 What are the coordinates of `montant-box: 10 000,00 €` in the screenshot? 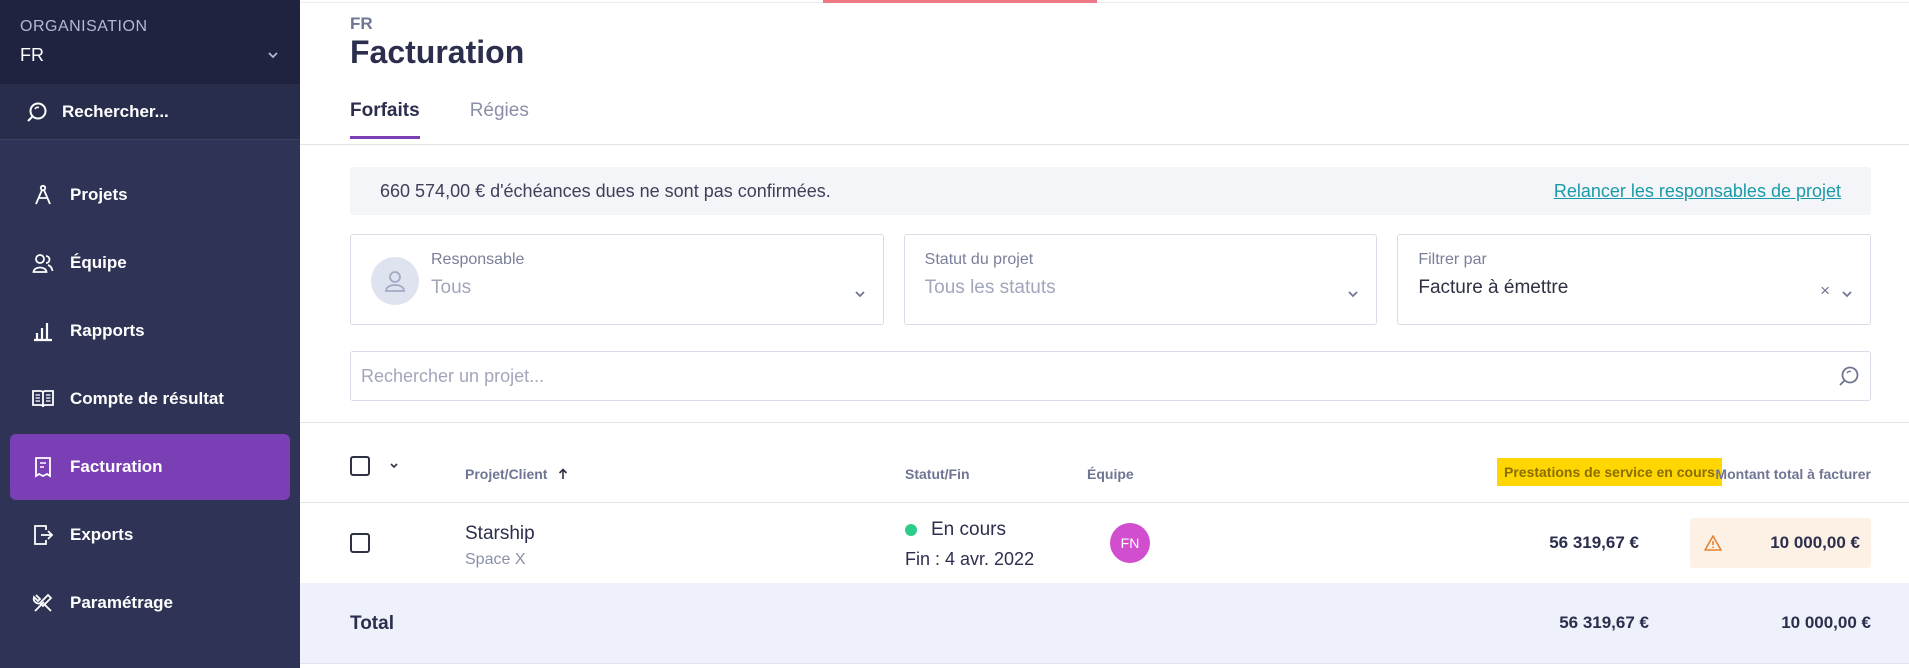 It's located at (1780, 543).